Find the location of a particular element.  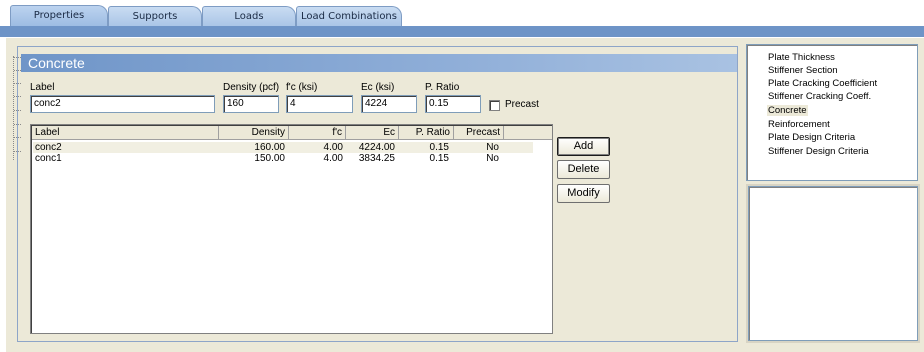

fc-caption: f'c (ksi) is located at coordinates (302, 87).